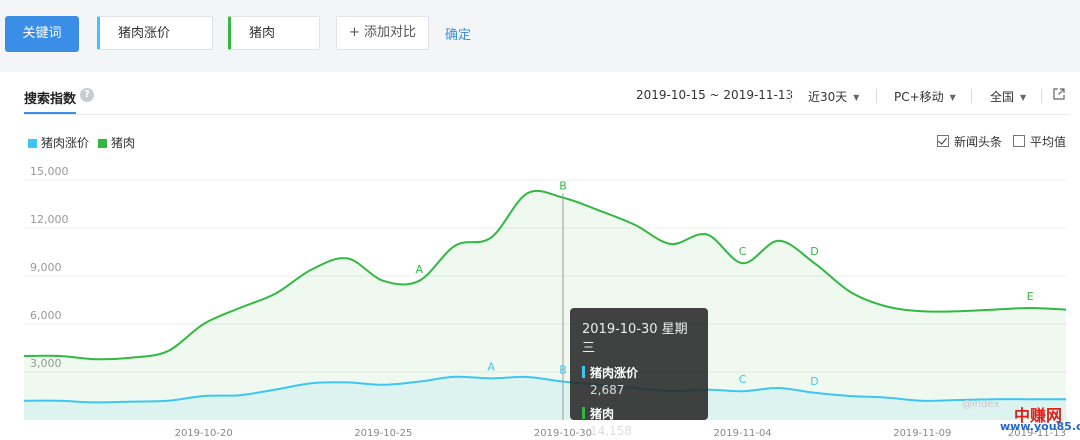  Describe the element at coordinates (1030, 296) in the screenshot. I see `annotation-label: E` at that location.